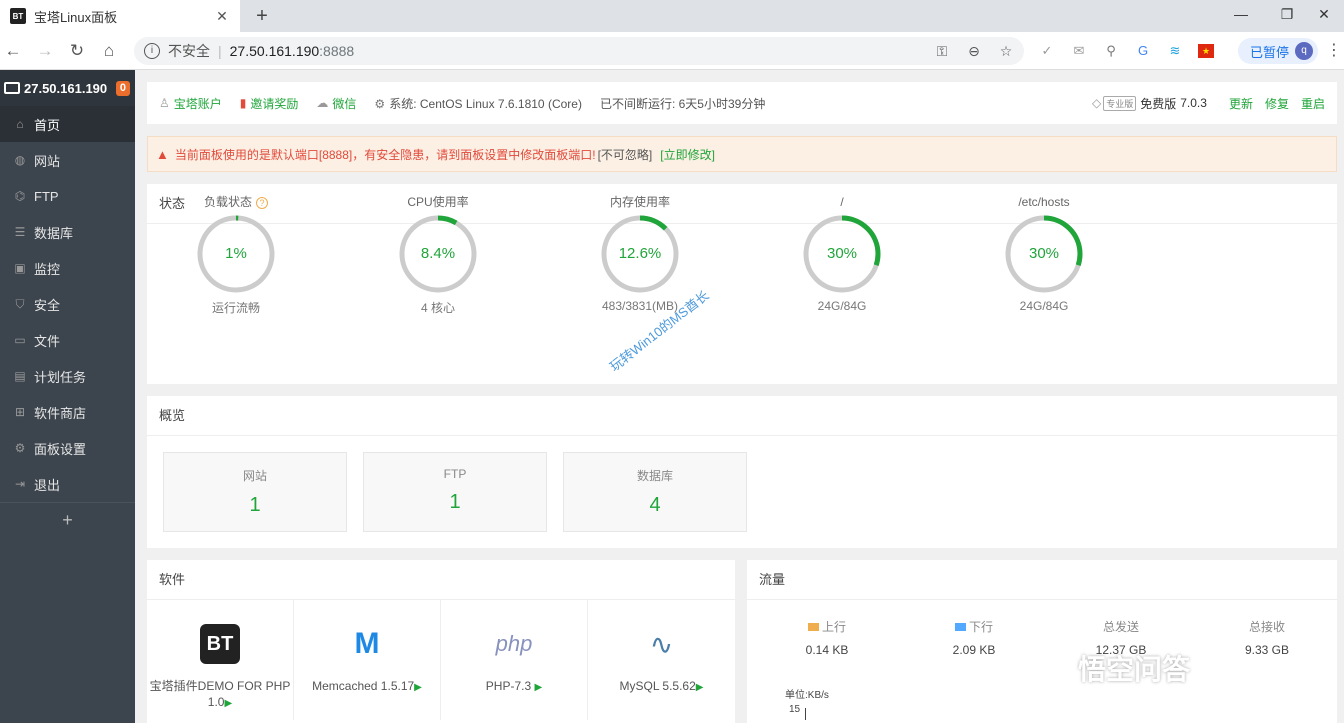 The width and height of the screenshot is (1344, 723). I want to click on software-item: BT 宝塔插件DEMO FOR PHP 1.0▶, so click(220, 660).